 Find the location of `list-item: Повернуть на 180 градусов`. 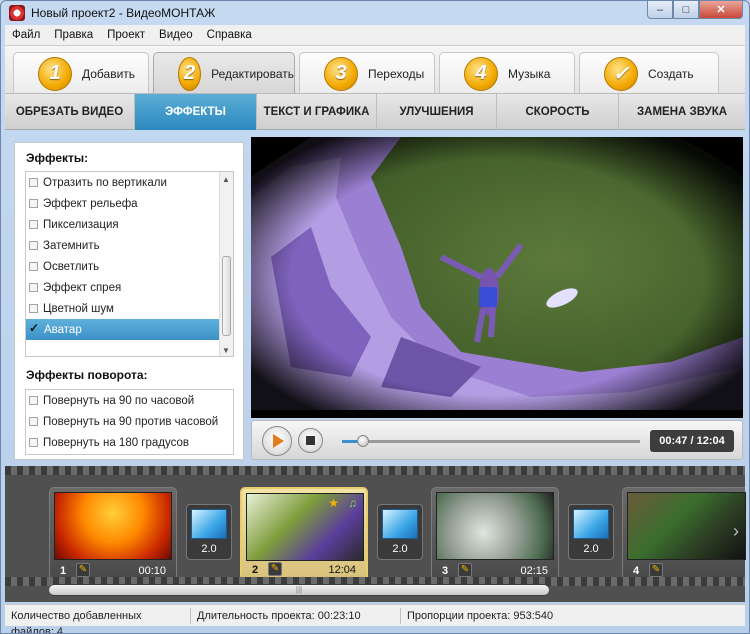

list-item: Повернуть на 180 градусов is located at coordinates (129, 442).